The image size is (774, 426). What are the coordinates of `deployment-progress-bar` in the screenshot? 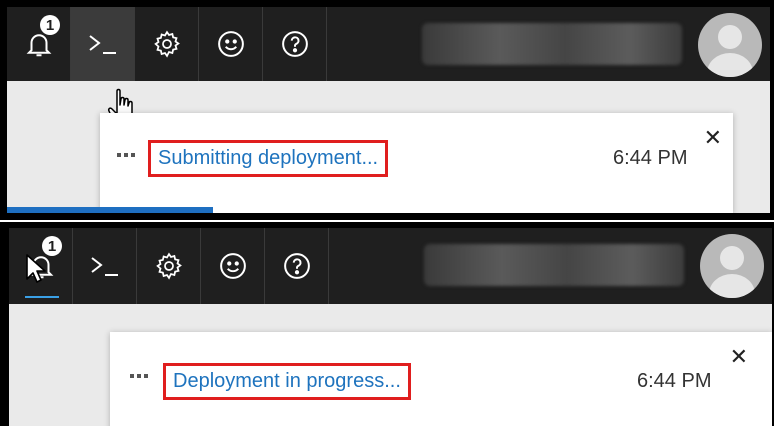 It's located at (110, 210).